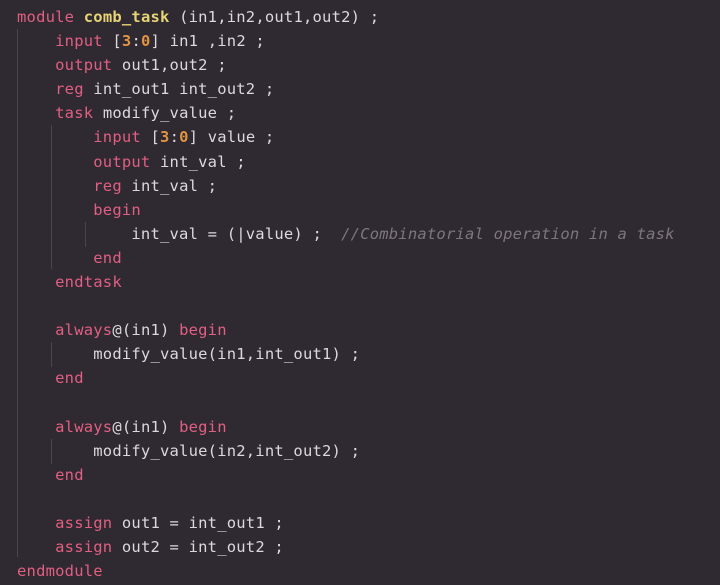  Describe the element at coordinates (179, 89) in the screenshot. I see `code-token-plain: int_out1 int_out2 ;` at that location.